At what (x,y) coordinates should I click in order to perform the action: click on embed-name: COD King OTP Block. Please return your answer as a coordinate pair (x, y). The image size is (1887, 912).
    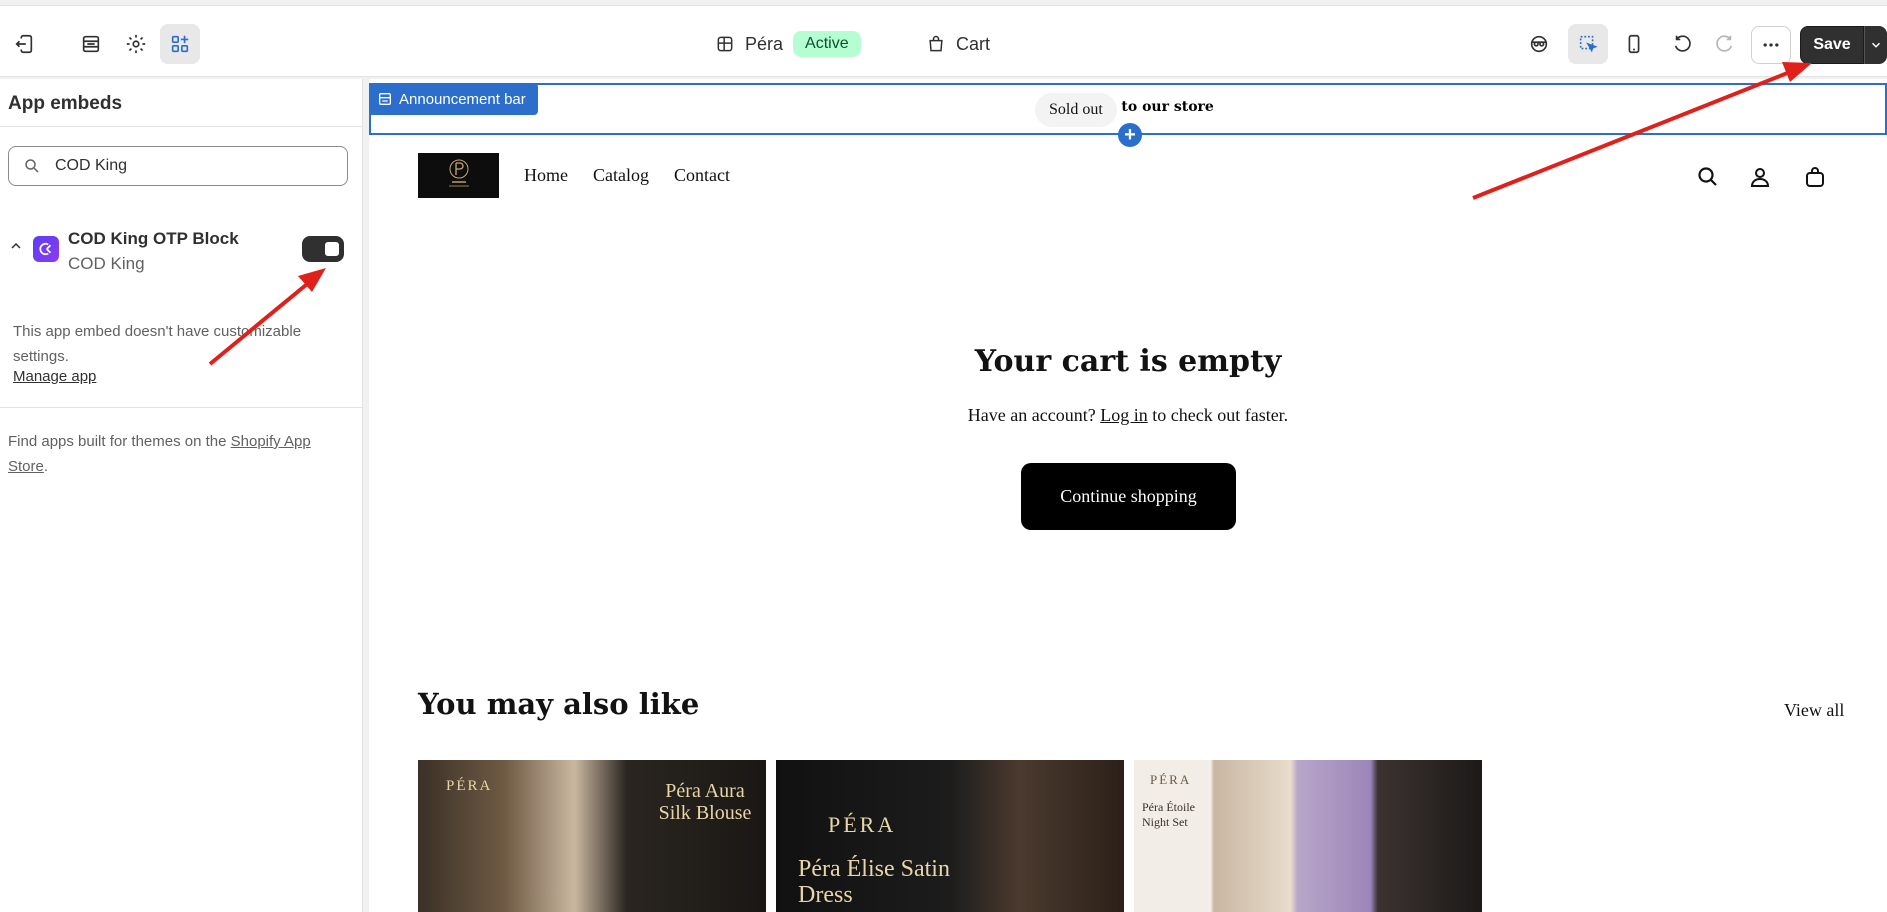
    Looking at the image, I should click on (153, 238).